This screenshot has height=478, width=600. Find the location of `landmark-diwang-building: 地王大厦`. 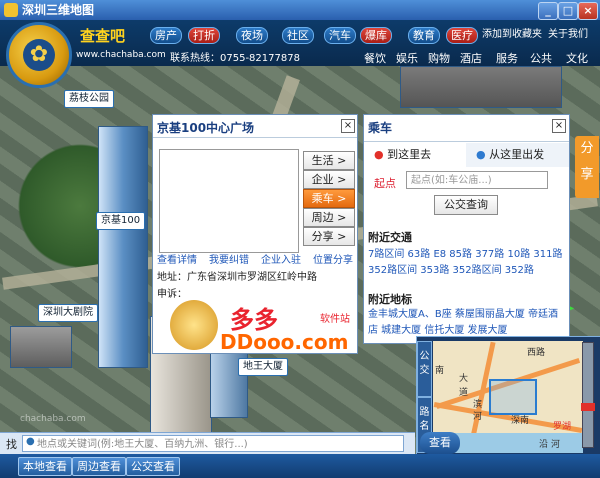

landmark-diwang-building: 地王大厦 is located at coordinates (263, 367).